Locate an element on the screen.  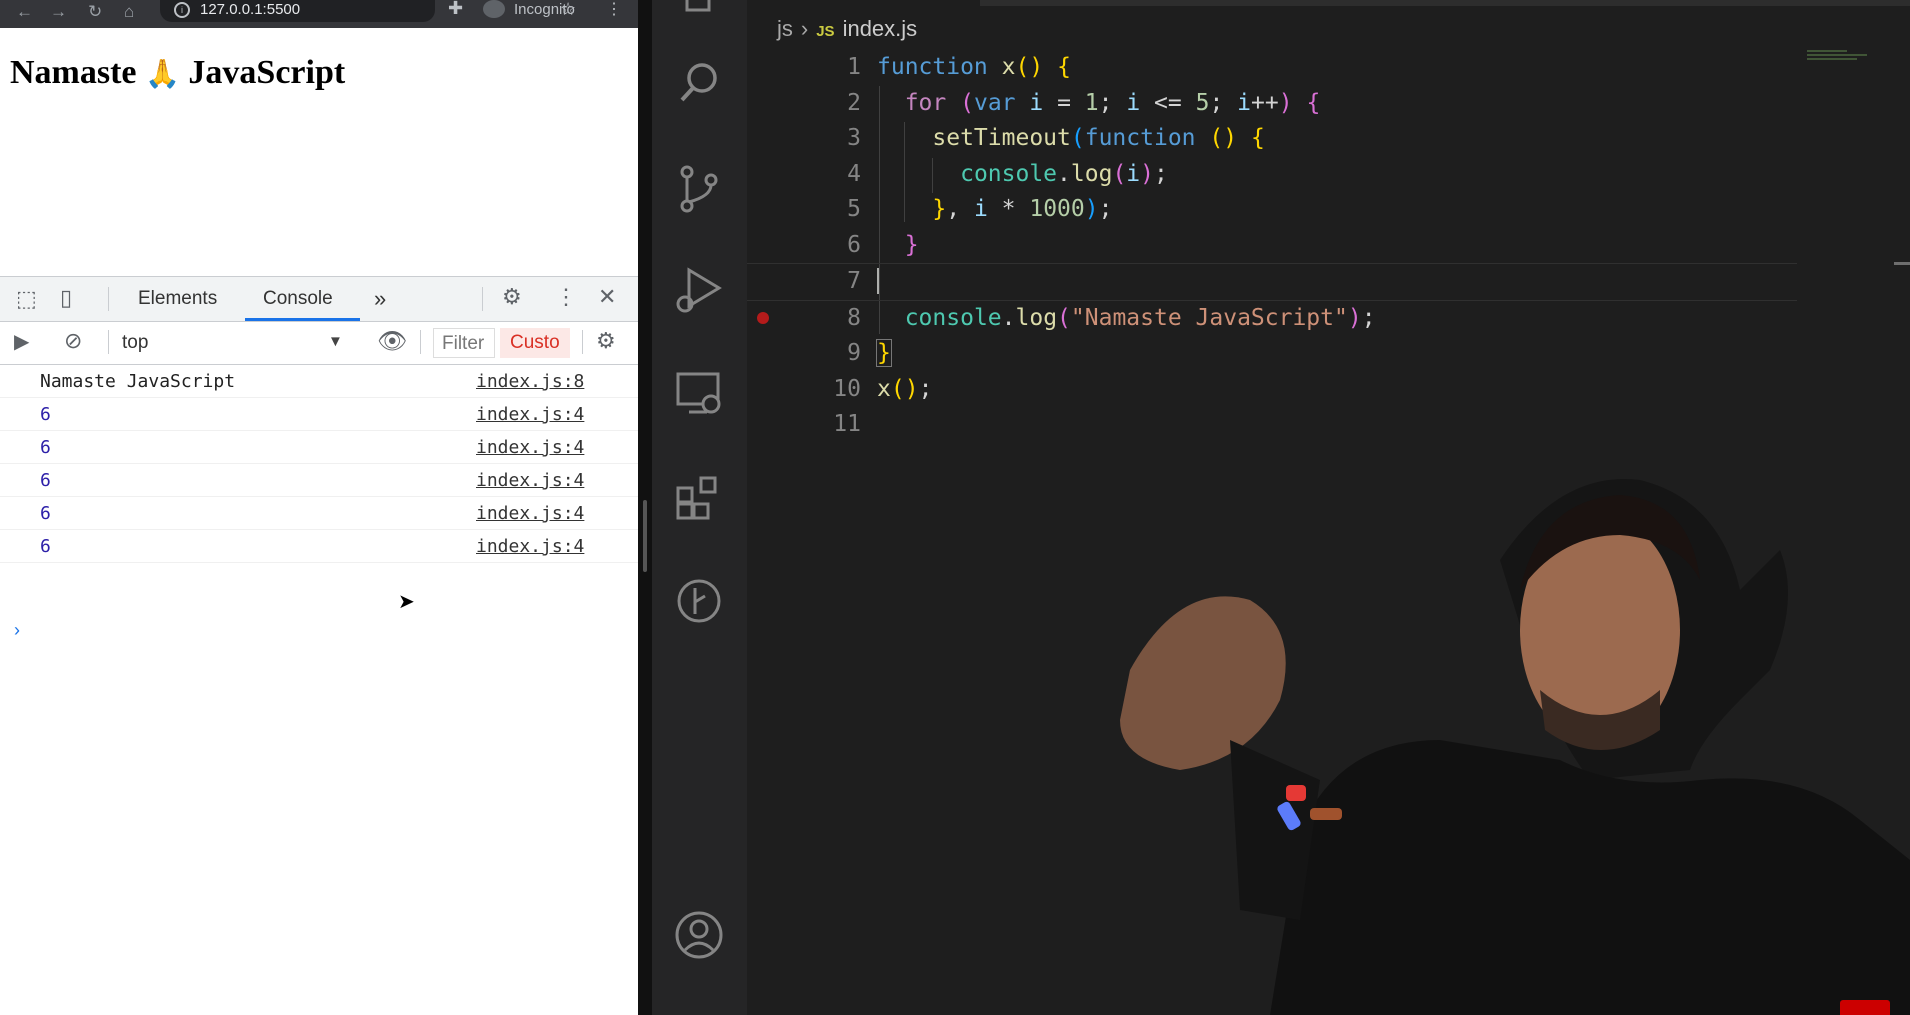
sidebar-toggle-icon: ▶ is located at coordinates (21, 341).